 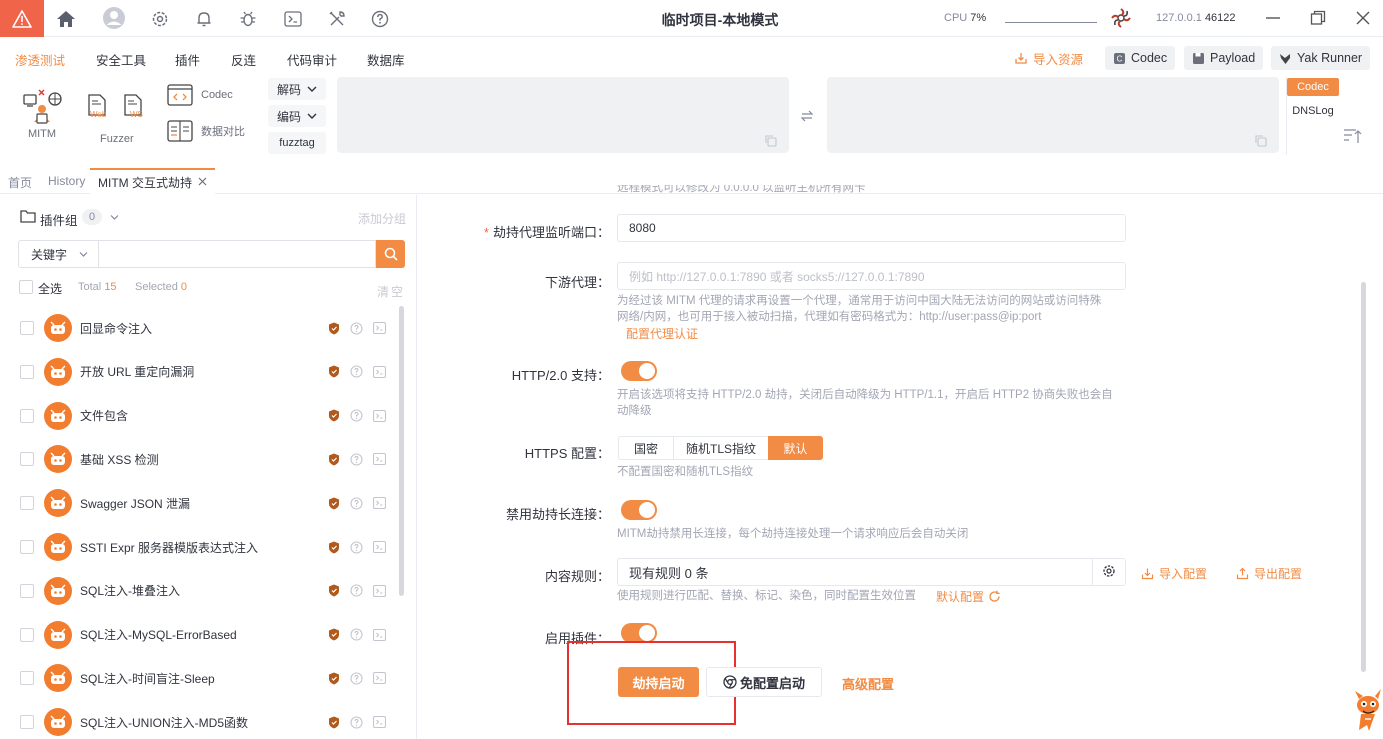 I want to click on tab-mitm: MITM 交互式劫持, so click(x=152, y=181).